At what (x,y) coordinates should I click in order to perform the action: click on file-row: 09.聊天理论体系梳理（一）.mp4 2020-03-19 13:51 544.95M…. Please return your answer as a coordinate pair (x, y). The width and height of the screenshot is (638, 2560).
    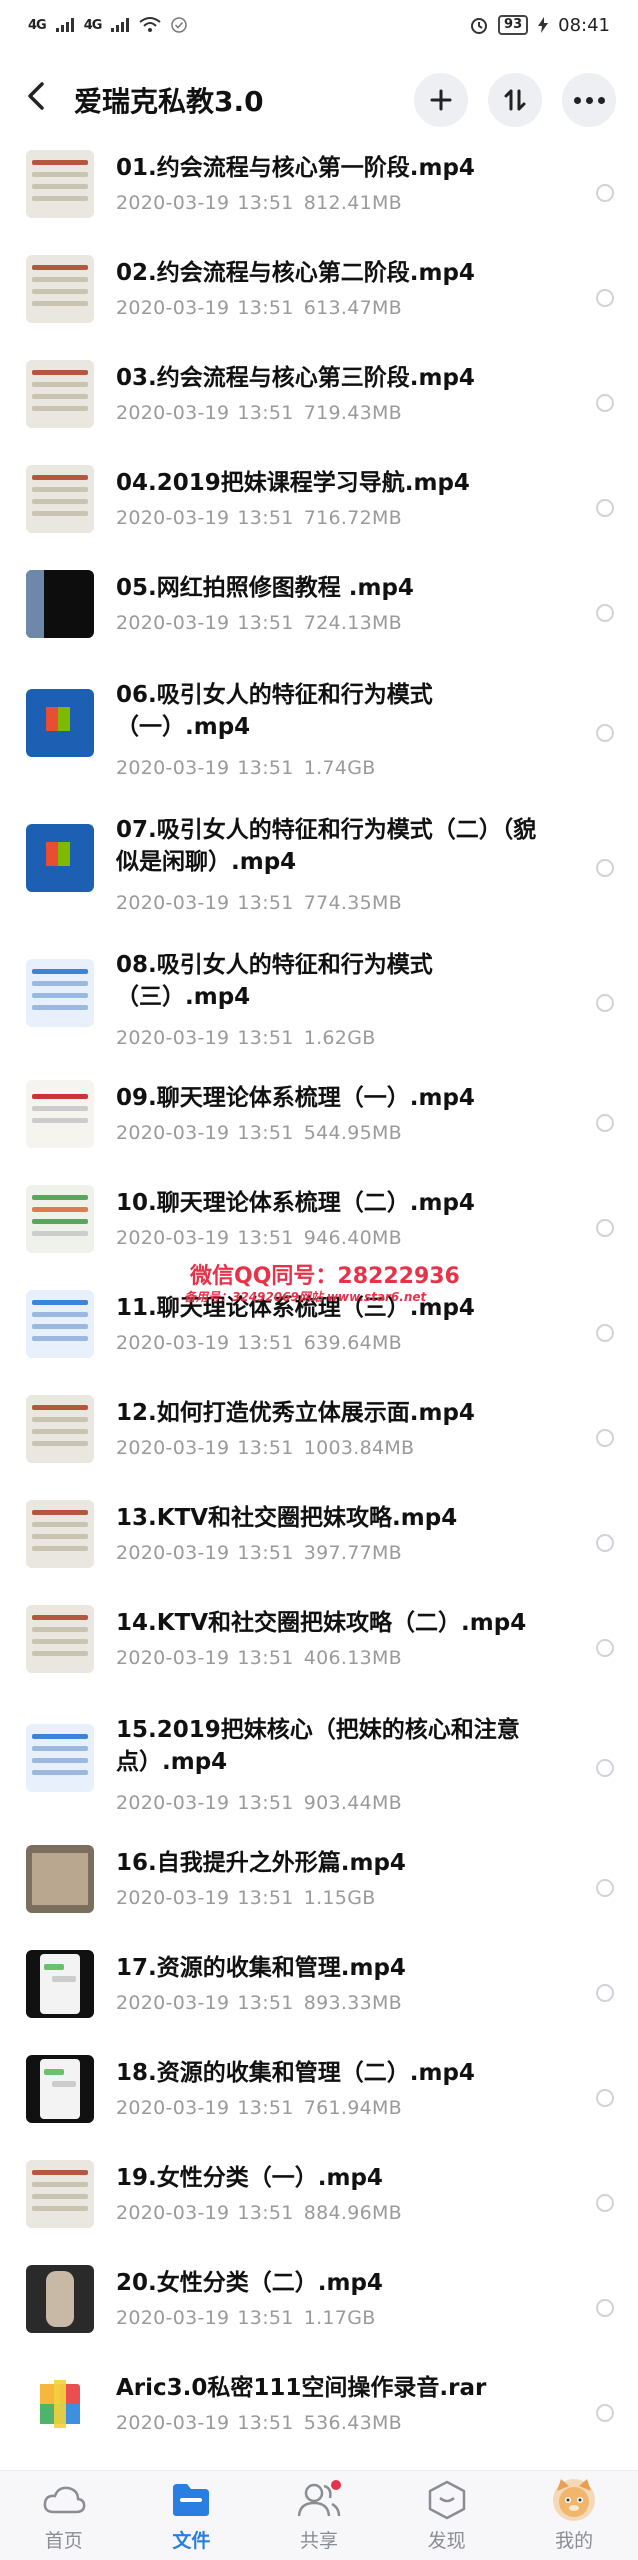
    Looking at the image, I should click on (319, 1122).